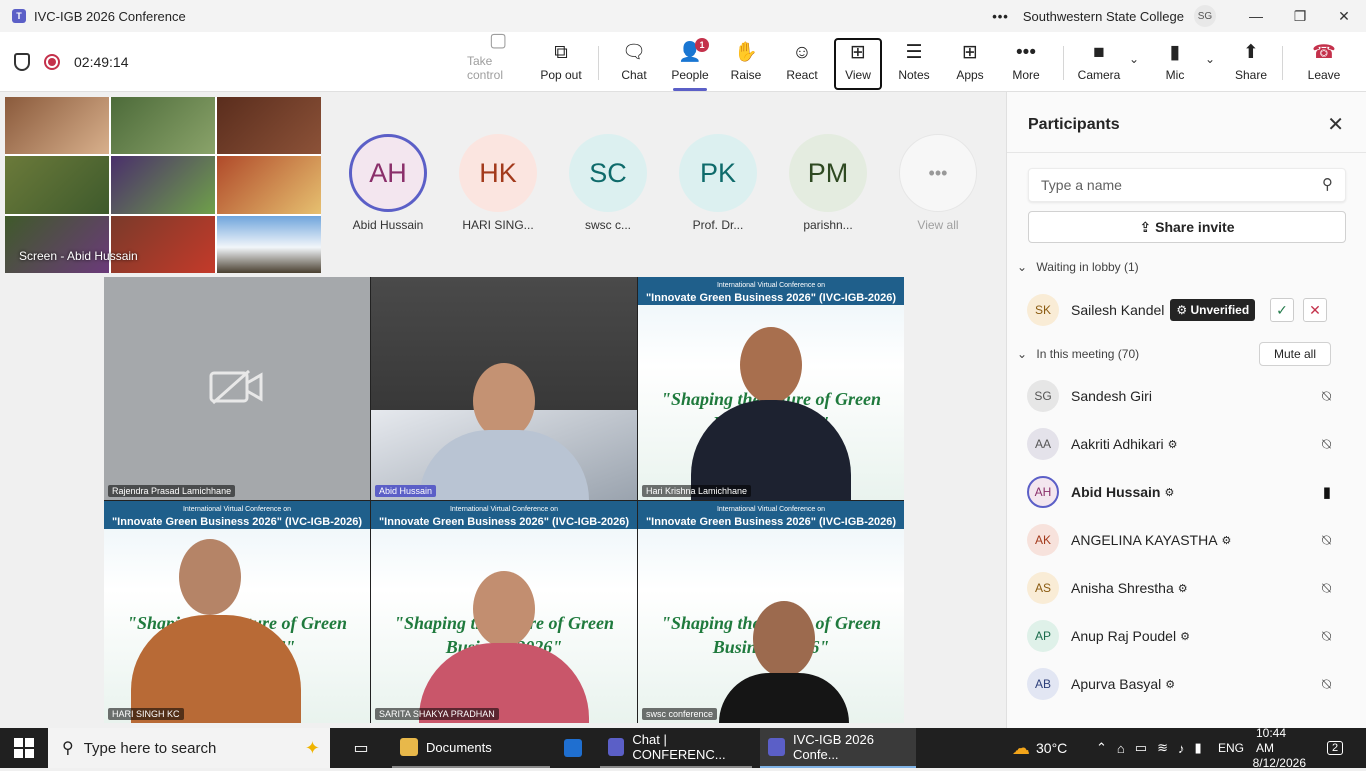 The width and height of the screenshot is (1366, 771). What do you see at coordinates (697, 490) in the screenshot?
I see `video-name-label: Hari Krishna Lamichhane` at bounding box center [697, 490].